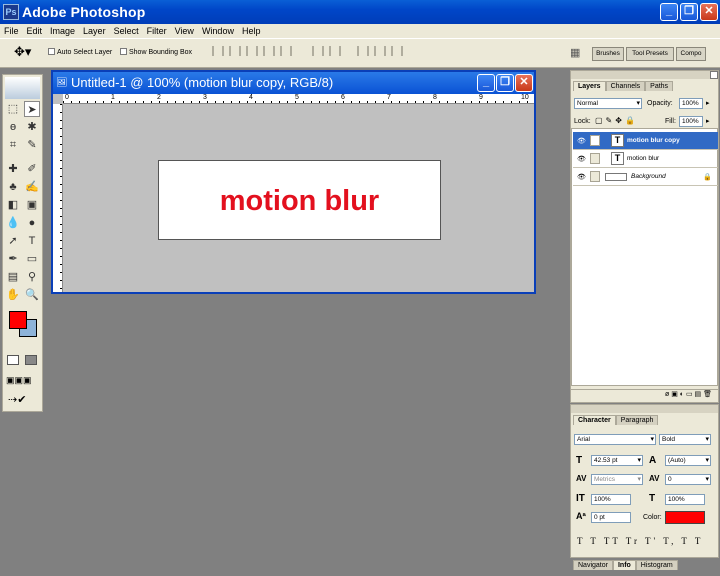 Image resolution: width=720 pixels, height=576 pixels. I want to click on screen-mode-icons: ▣▣▣, so click(19, 380).